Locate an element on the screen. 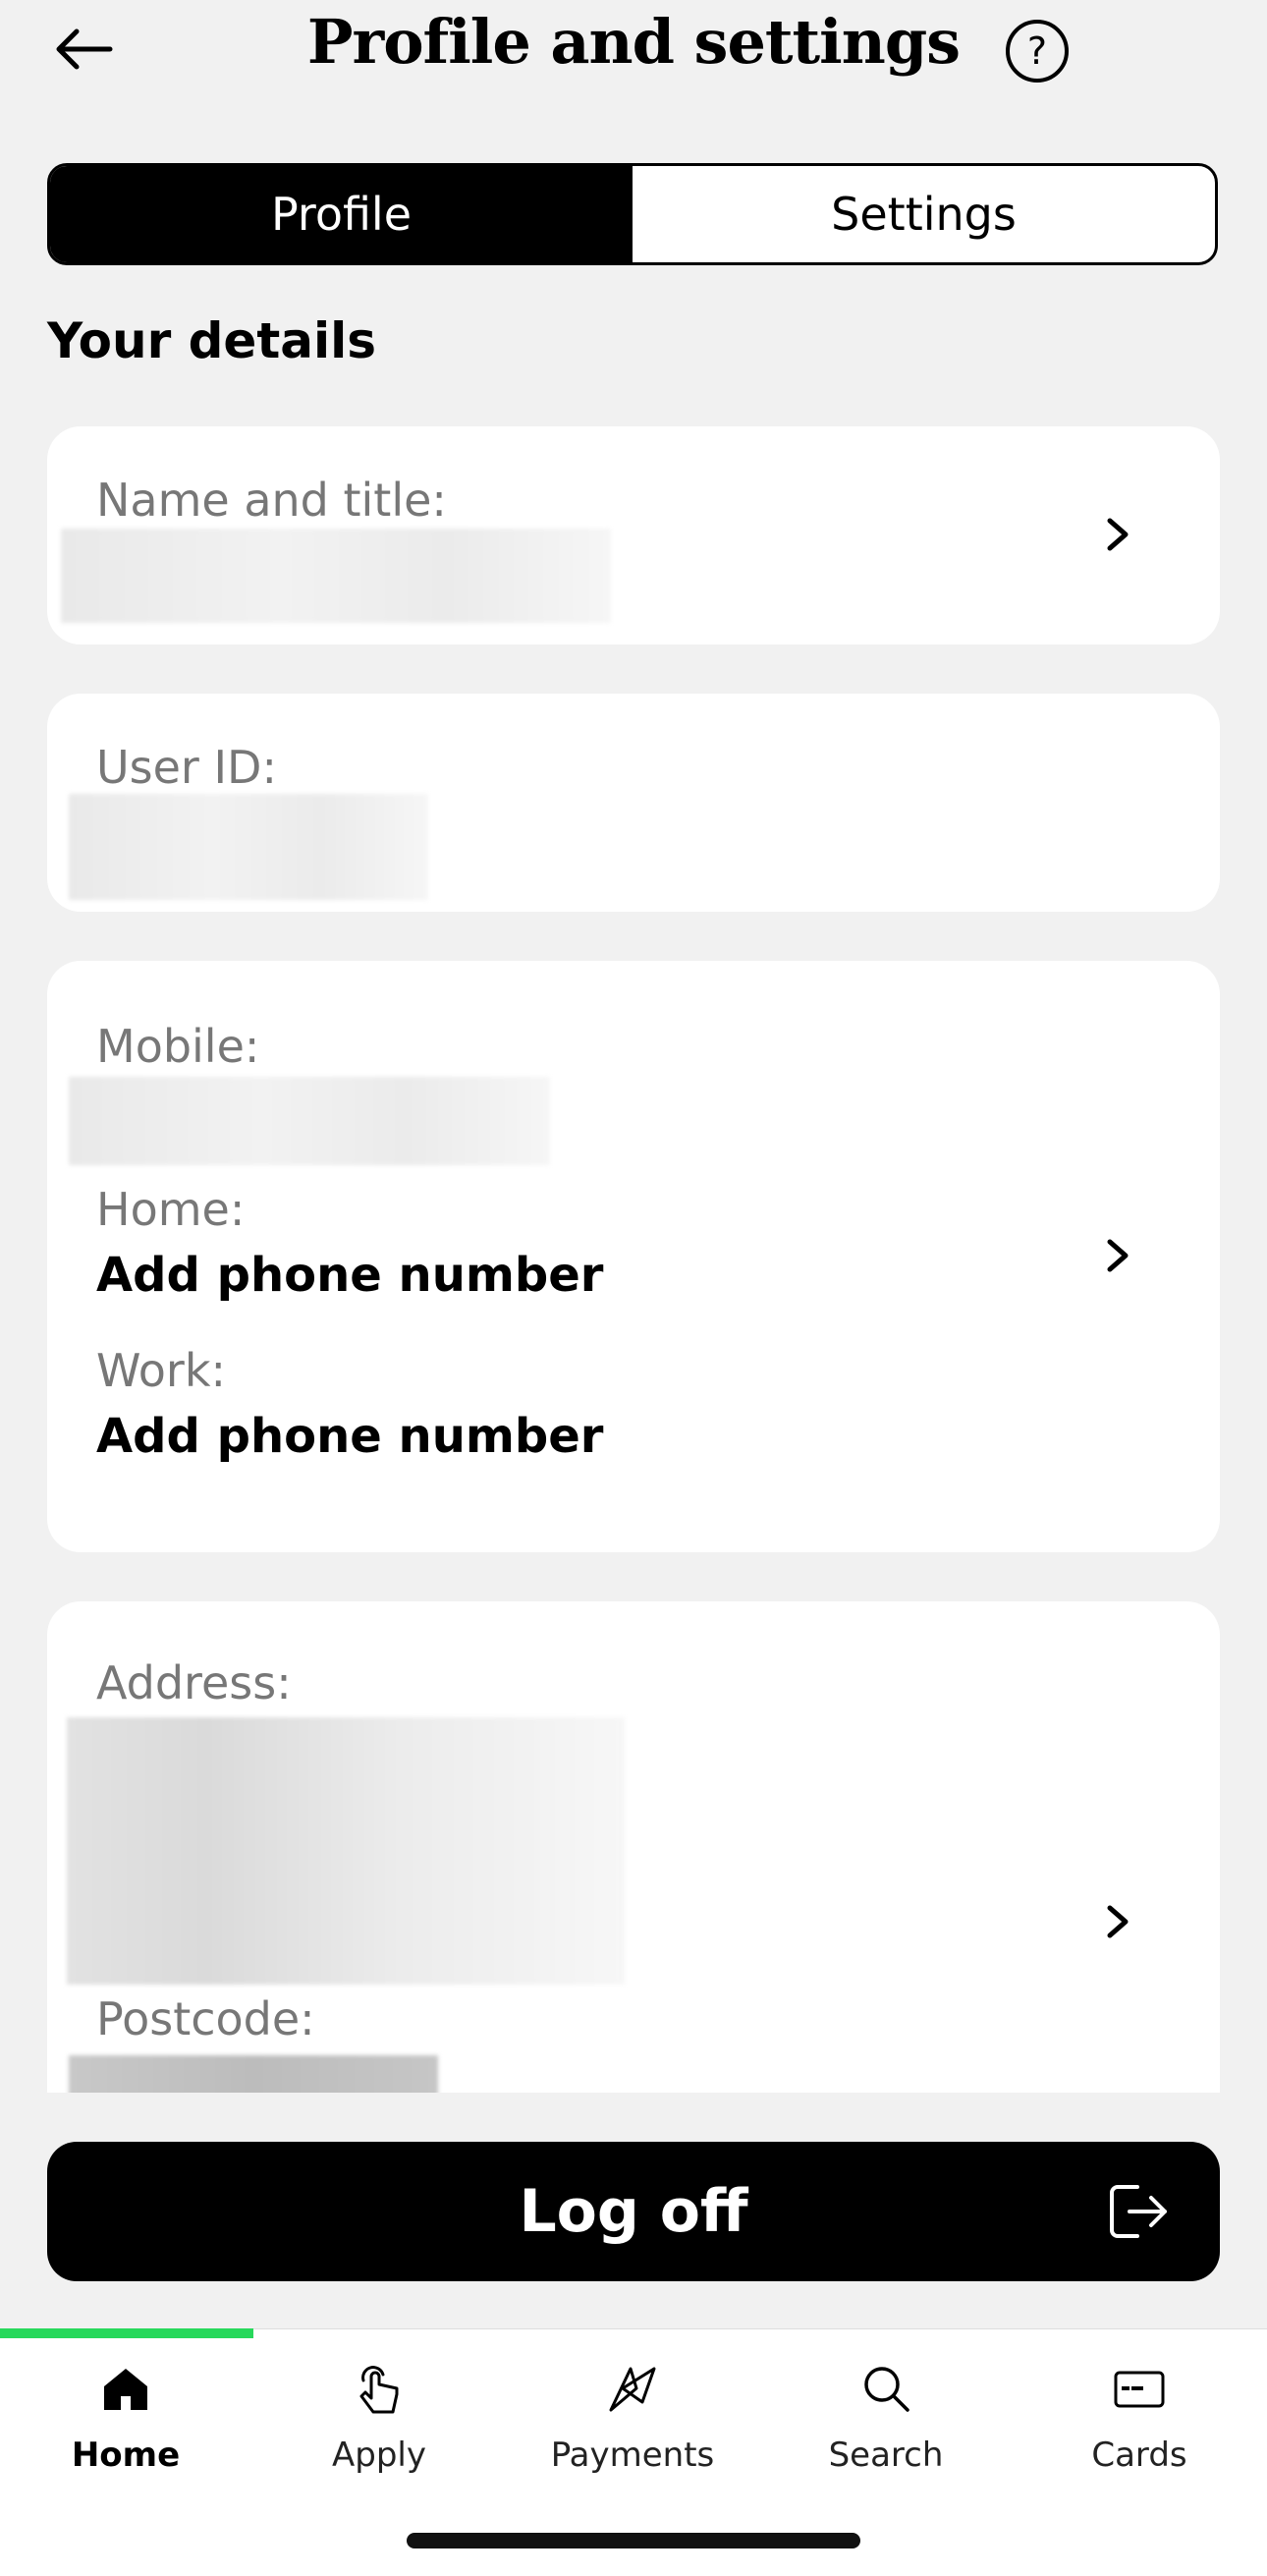  log-off-button: Log off is located at coordinates (633, 2211).